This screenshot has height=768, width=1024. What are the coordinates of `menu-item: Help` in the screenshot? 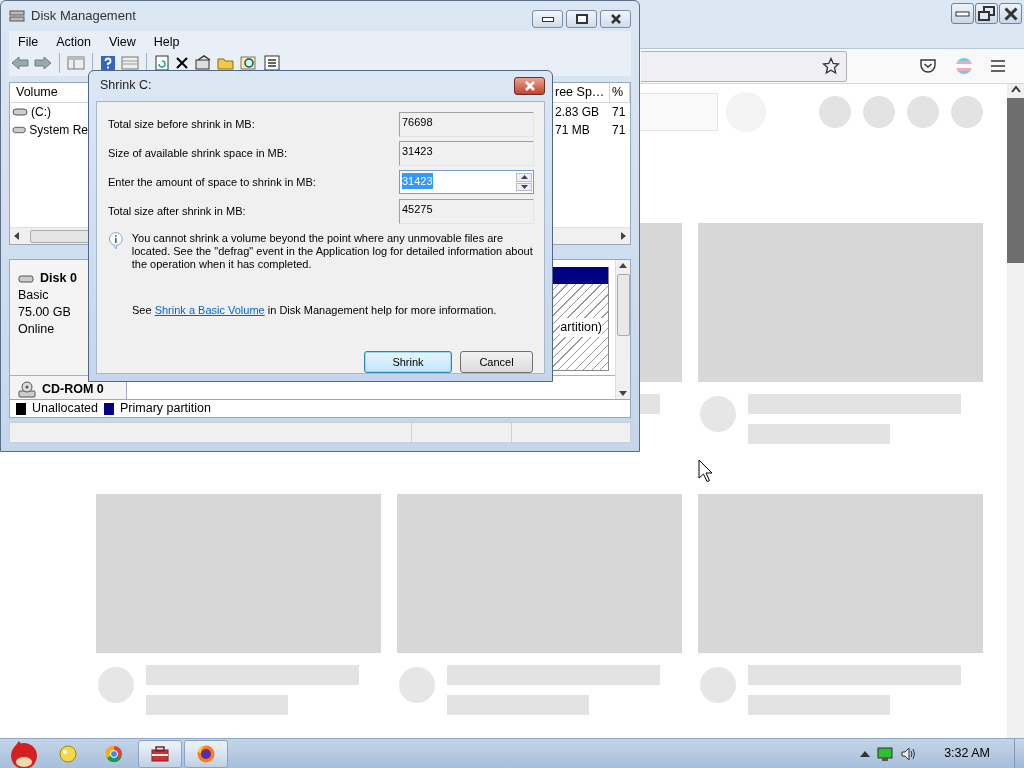 It's located at (166, 41).